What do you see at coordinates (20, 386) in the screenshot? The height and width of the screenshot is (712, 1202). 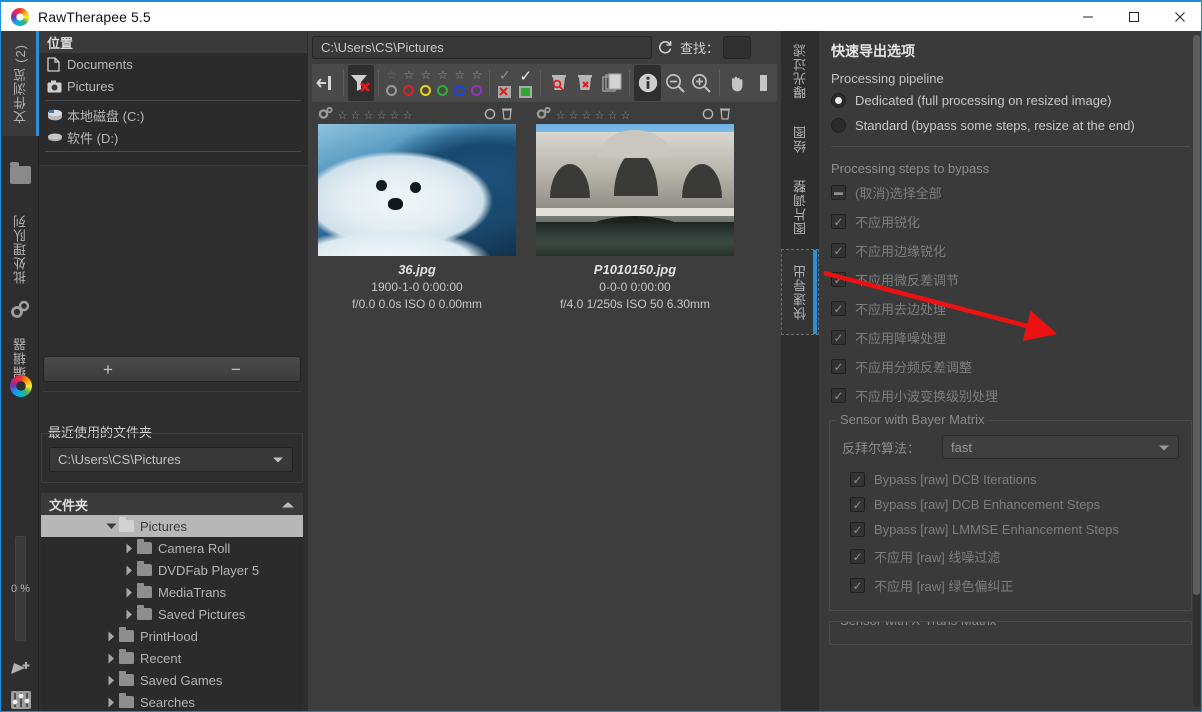 I see `color-wheel-icon` at bounding box center [20, 386].